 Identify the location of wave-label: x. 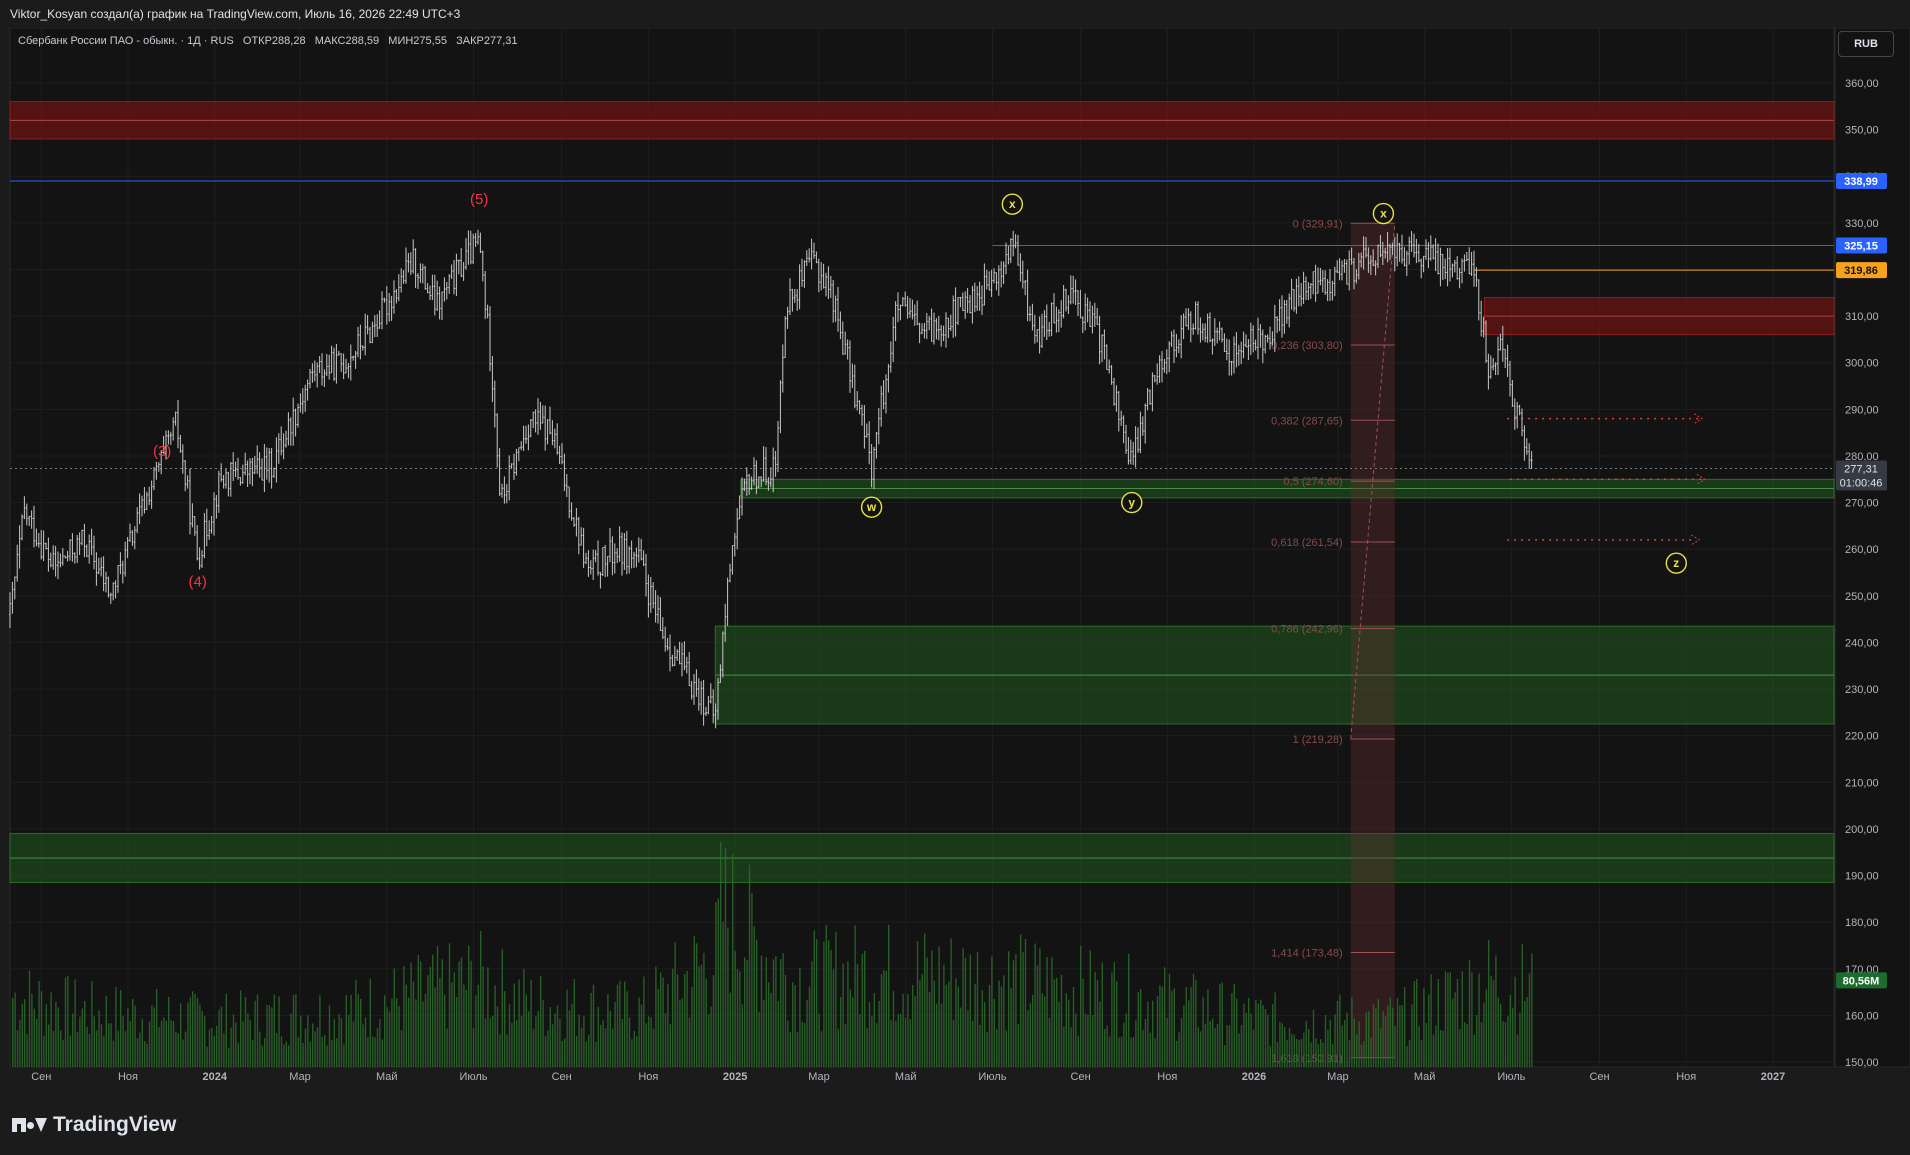
(1383, 214).